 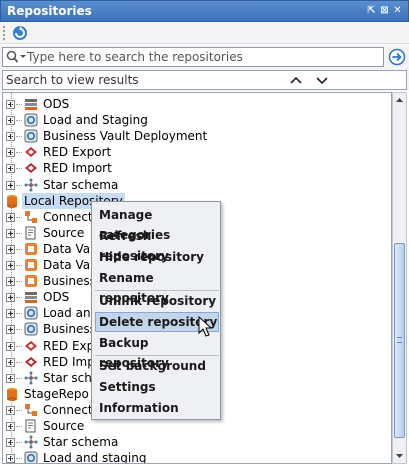 What do you see at coordinates (49, 11) in the screenshot?
I see `panel-title: Repositories` at bounding box center [49, 11].